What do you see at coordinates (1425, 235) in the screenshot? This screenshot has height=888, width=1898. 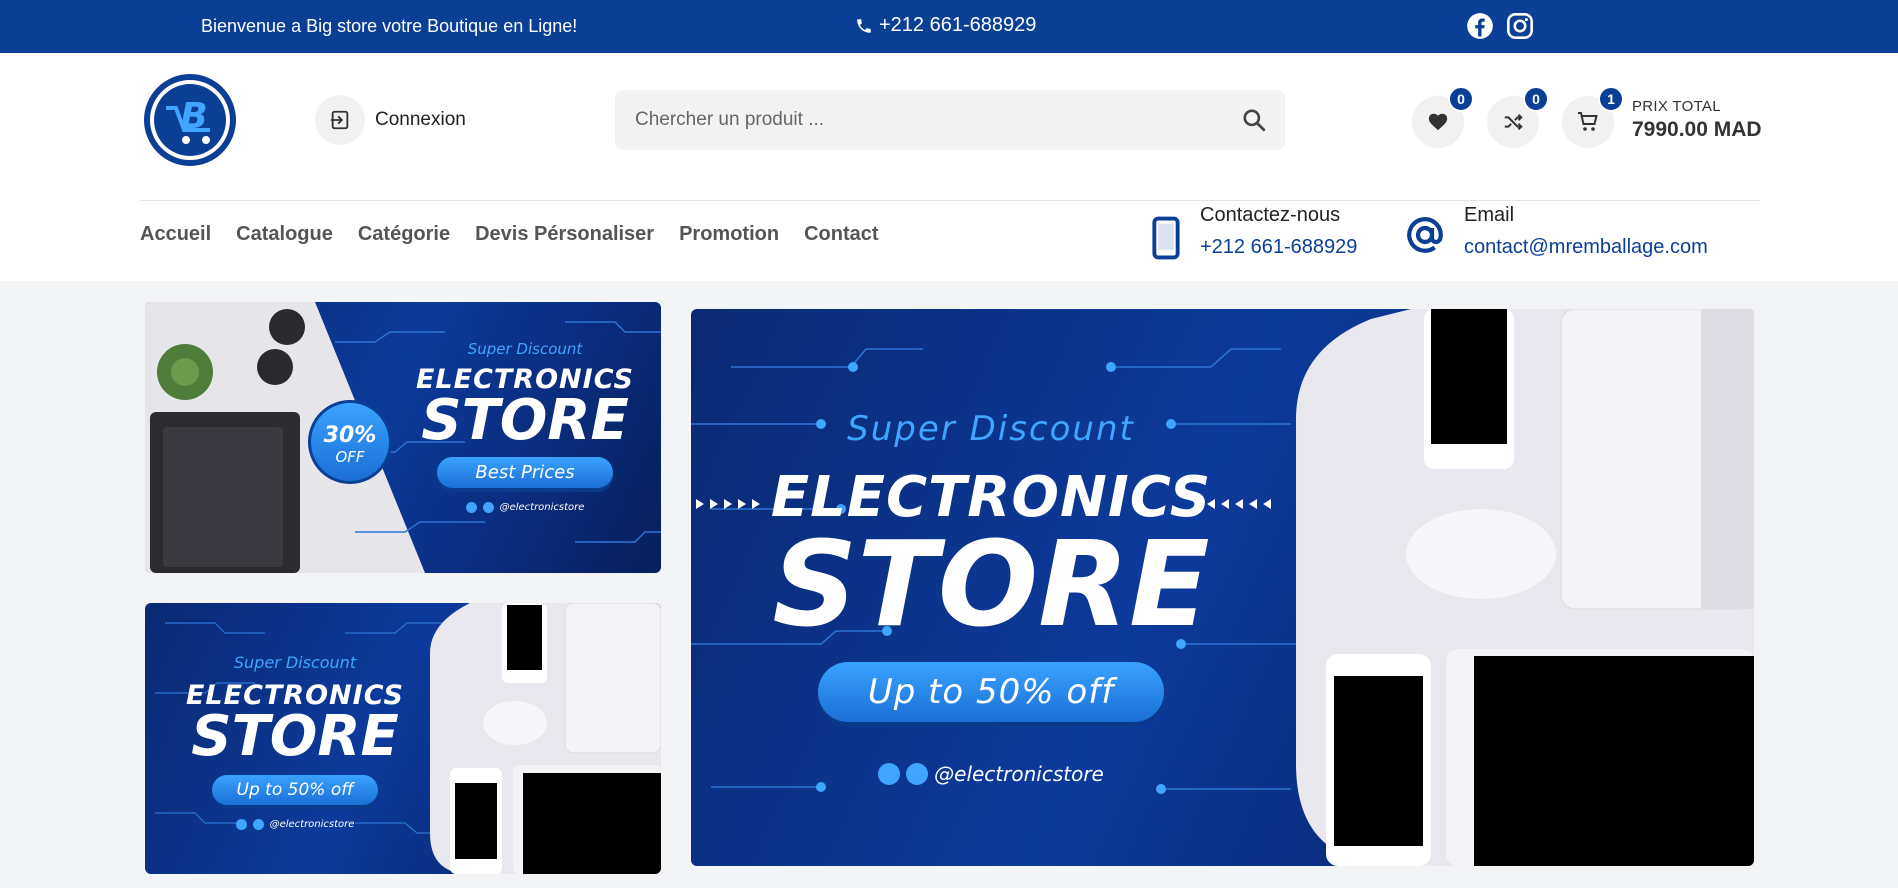 I see `at-sign-icon` at bounding box center [1425, 235].